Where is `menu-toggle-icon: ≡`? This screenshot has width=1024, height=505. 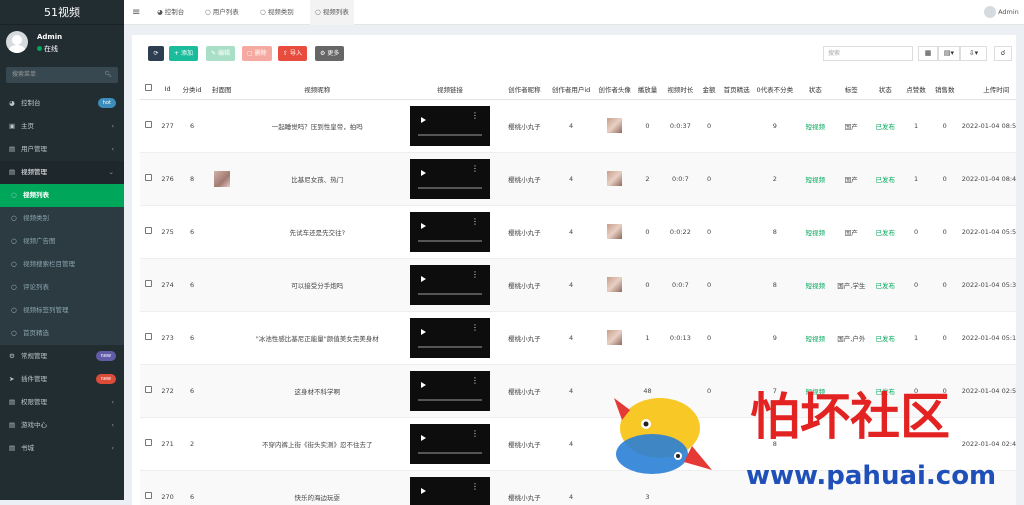
menu-toggle-icon: ≡ is located at coordinates (136, 12).